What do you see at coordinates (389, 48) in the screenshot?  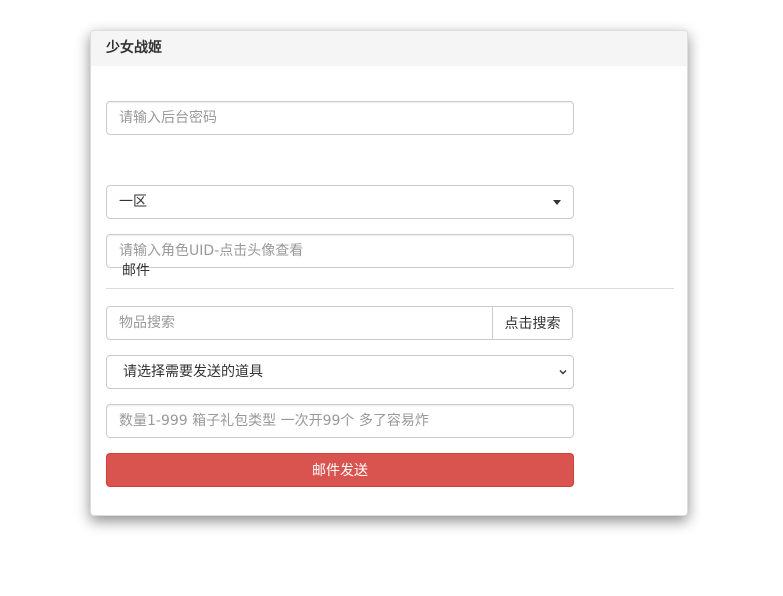 I see `panel-title: 少女战姬` at bounding box center [389, 48].